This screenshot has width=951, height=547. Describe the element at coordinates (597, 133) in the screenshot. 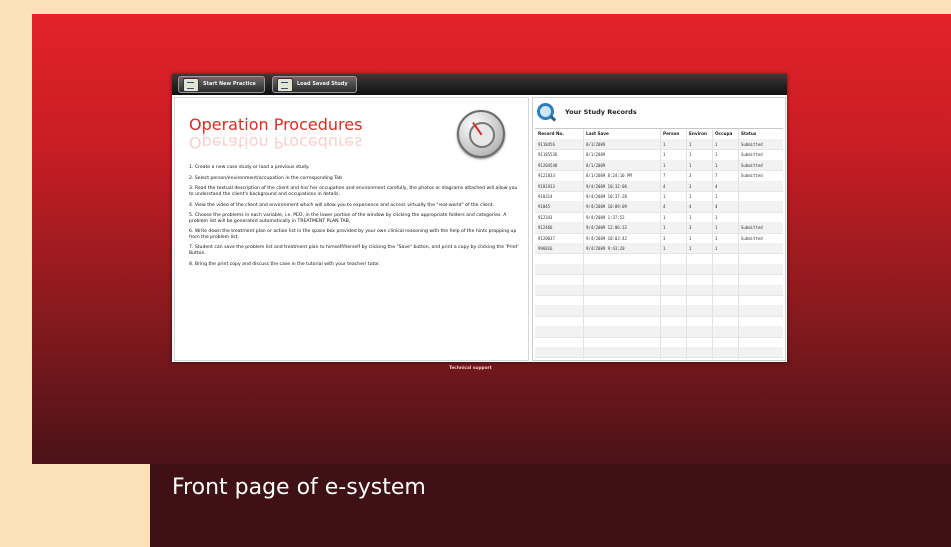

I see `column-header: Last Save` at that location.